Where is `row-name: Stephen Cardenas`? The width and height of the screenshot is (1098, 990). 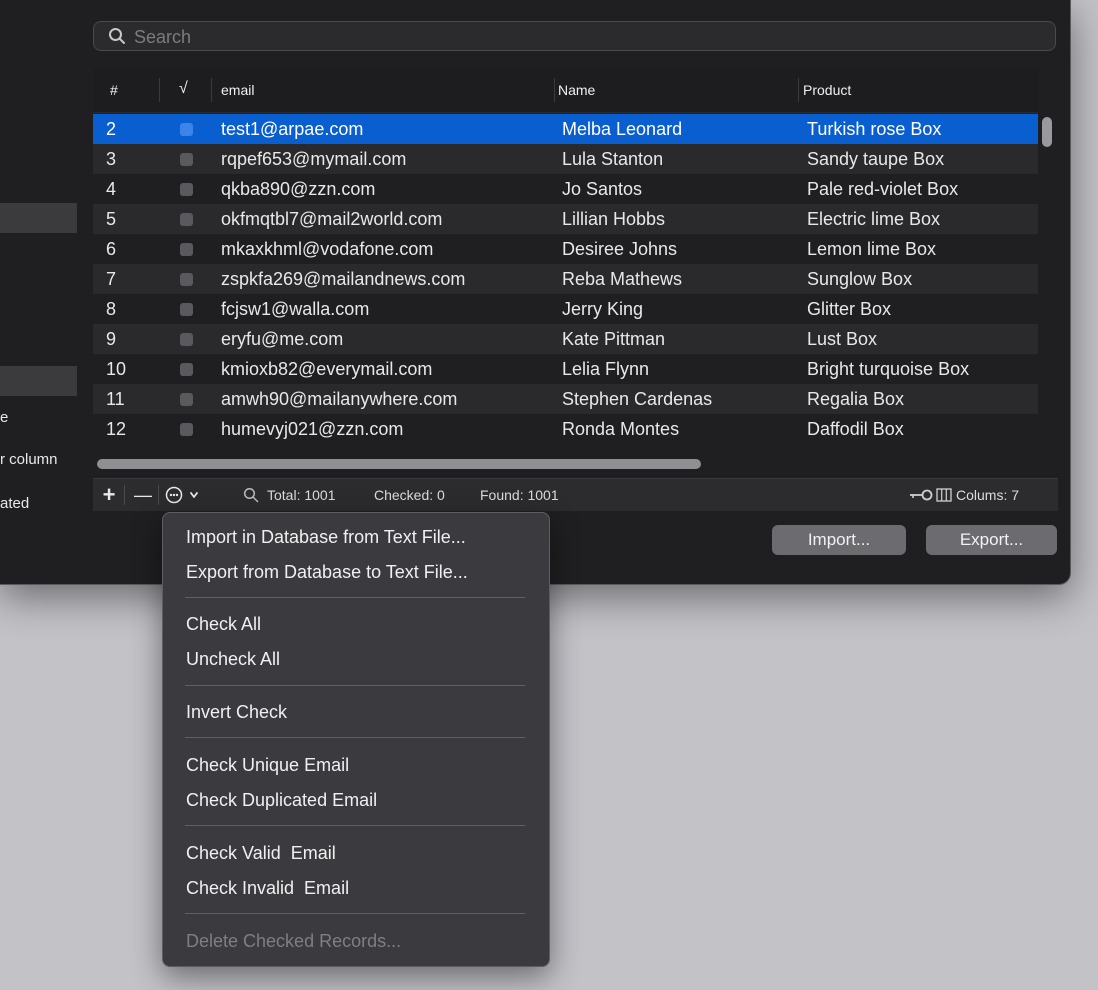 row-name: Stephen Cardenas is located at coordinates (637, 399).